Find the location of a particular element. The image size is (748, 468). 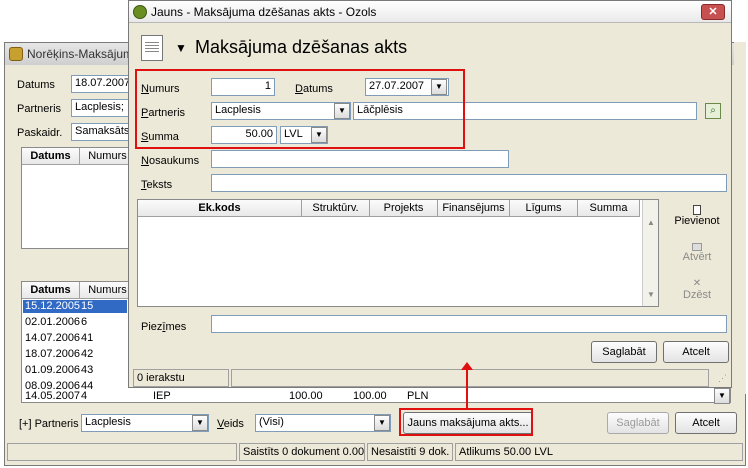

close-button: ✕ is located at coordinates (713, 12).